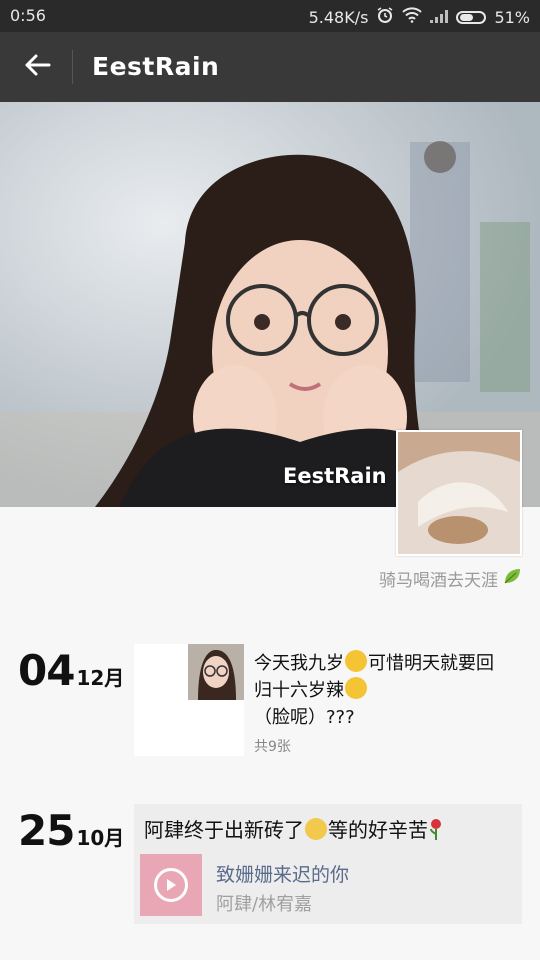 The image size is (540, 960). What do you see at coordinates (439, 17) in the screenshot?
I see `signal-icon` at bounding box center [439, 17].